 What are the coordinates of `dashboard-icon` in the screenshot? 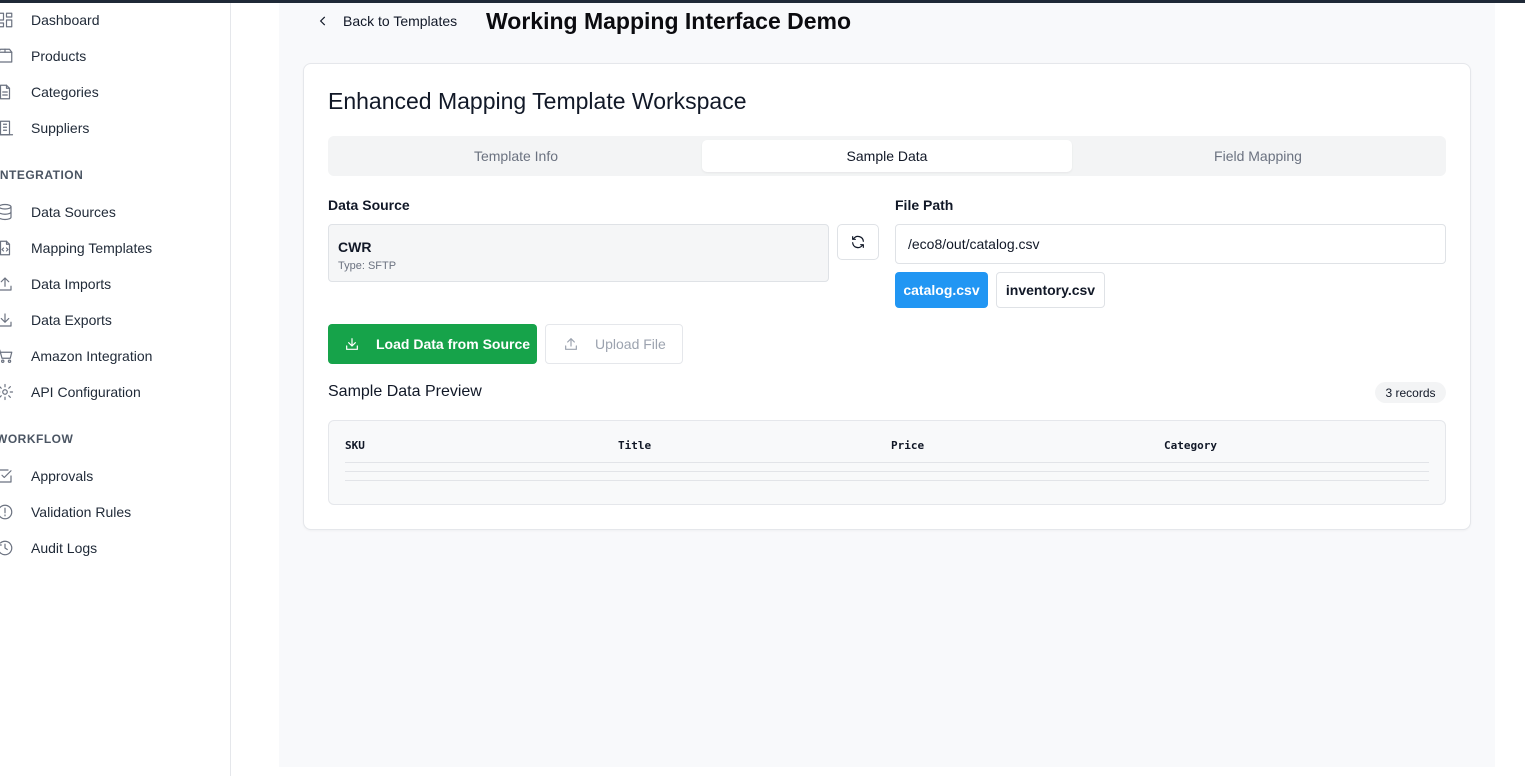 It's located at (8, 20).